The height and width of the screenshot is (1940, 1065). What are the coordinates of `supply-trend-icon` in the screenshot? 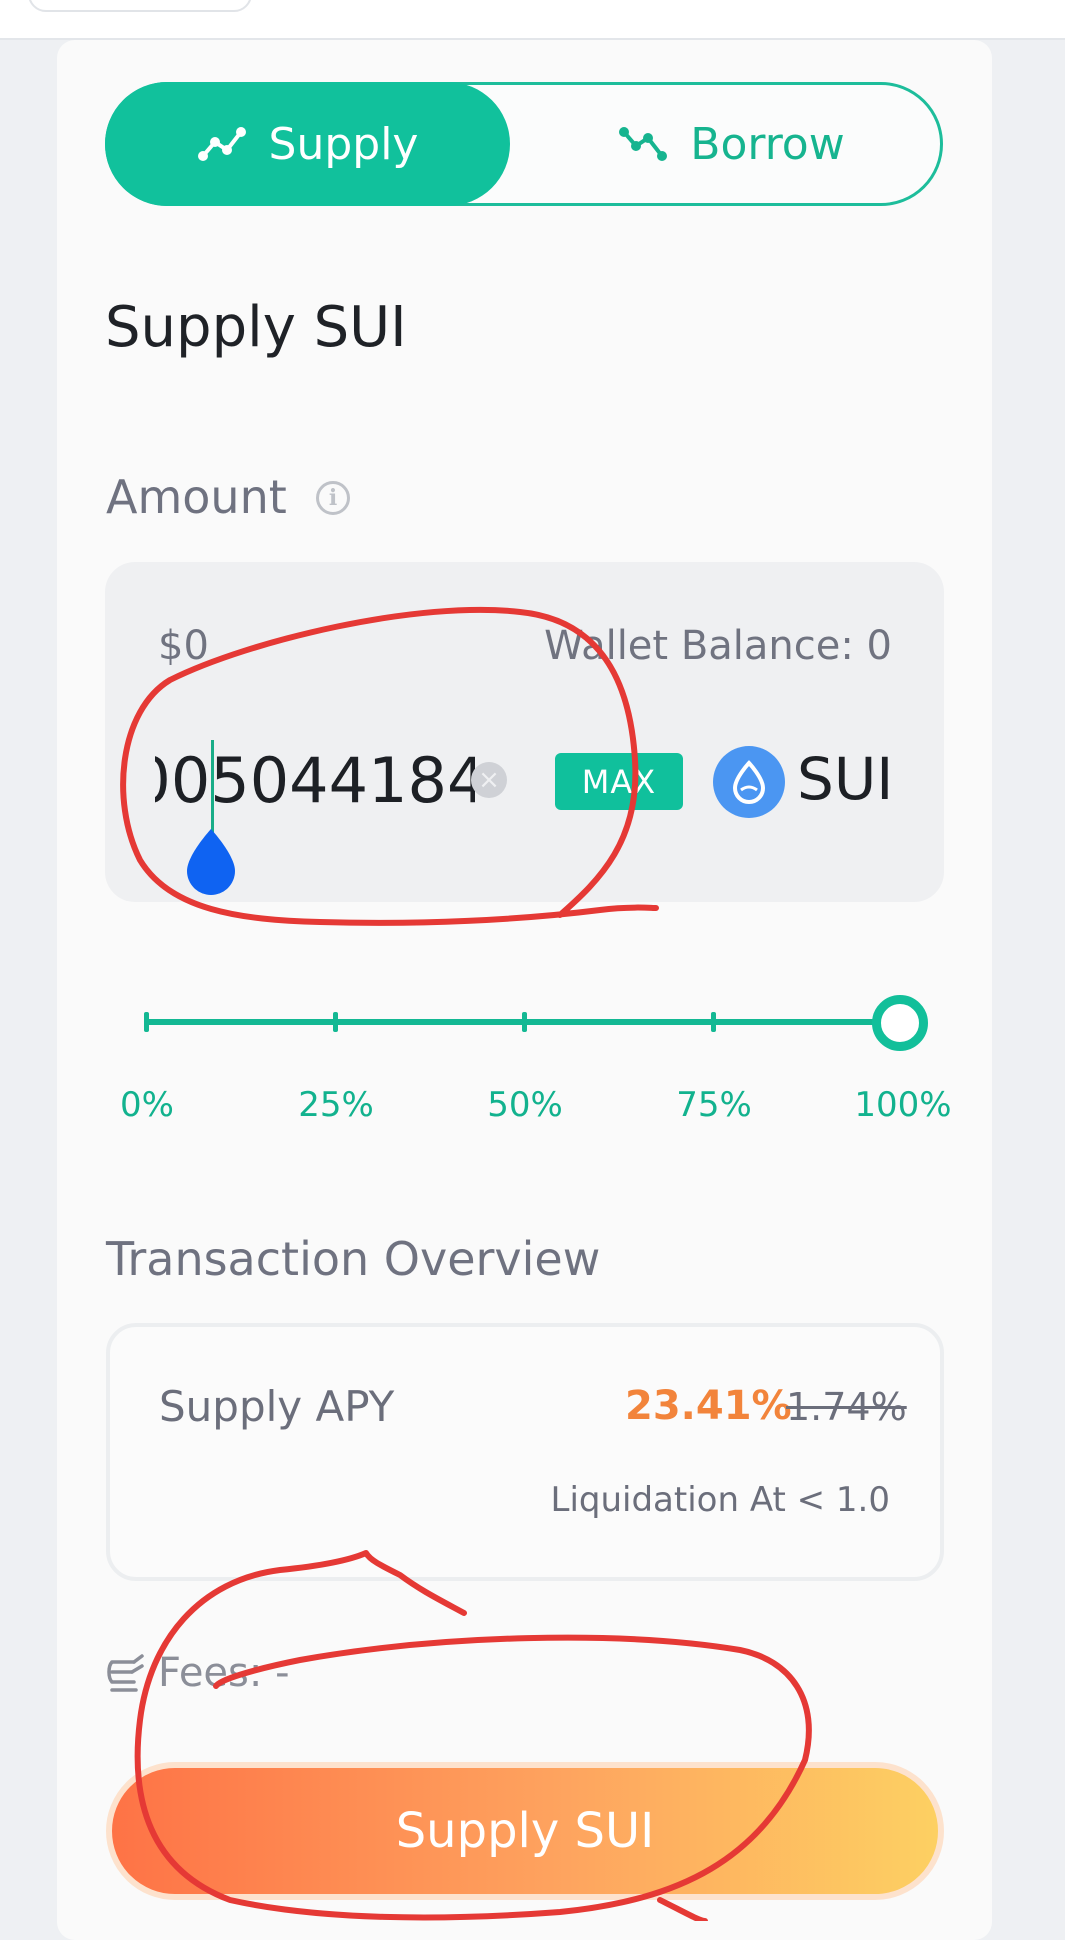 It's located at (221, 144).